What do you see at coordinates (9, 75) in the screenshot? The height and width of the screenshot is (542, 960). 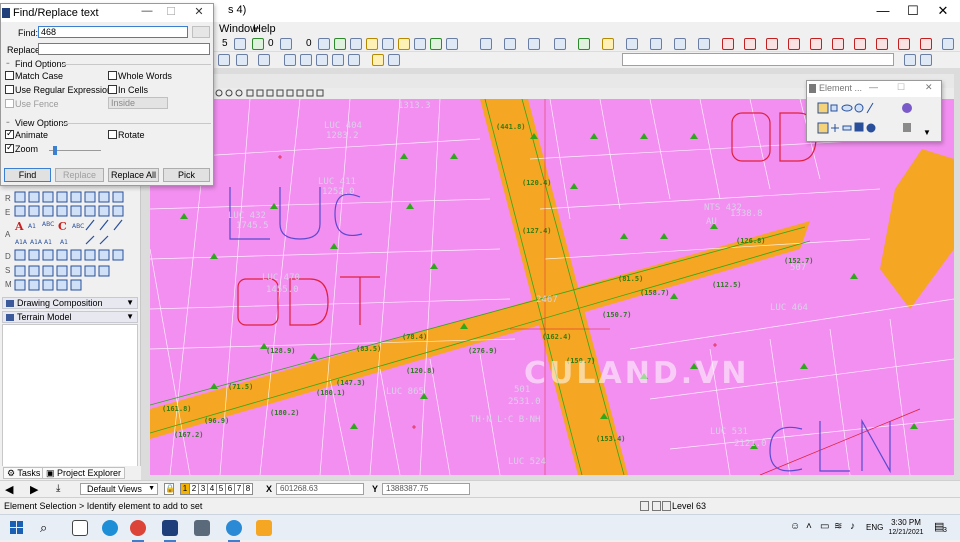 I see `match-case-checkbox` at bounding box center [9, 75].